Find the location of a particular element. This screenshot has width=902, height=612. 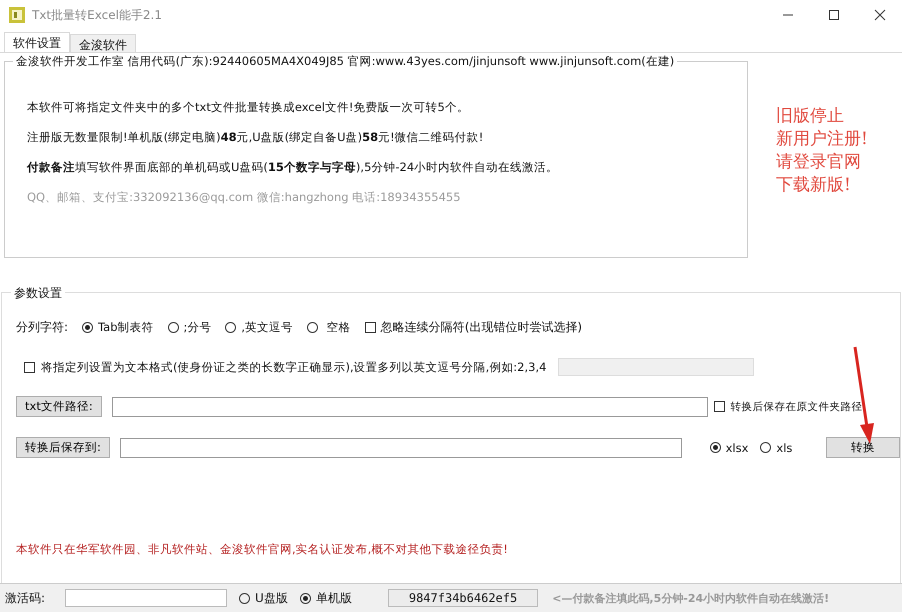

separator-option: 空格 is located at coordinates (329, 327).